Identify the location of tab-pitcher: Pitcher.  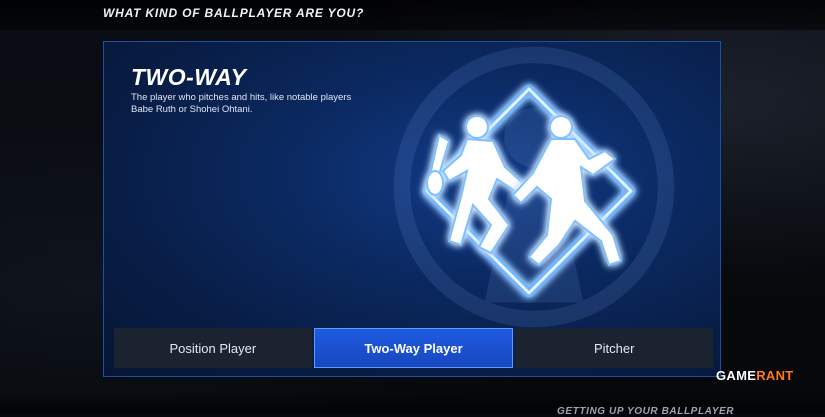
(614, 348).